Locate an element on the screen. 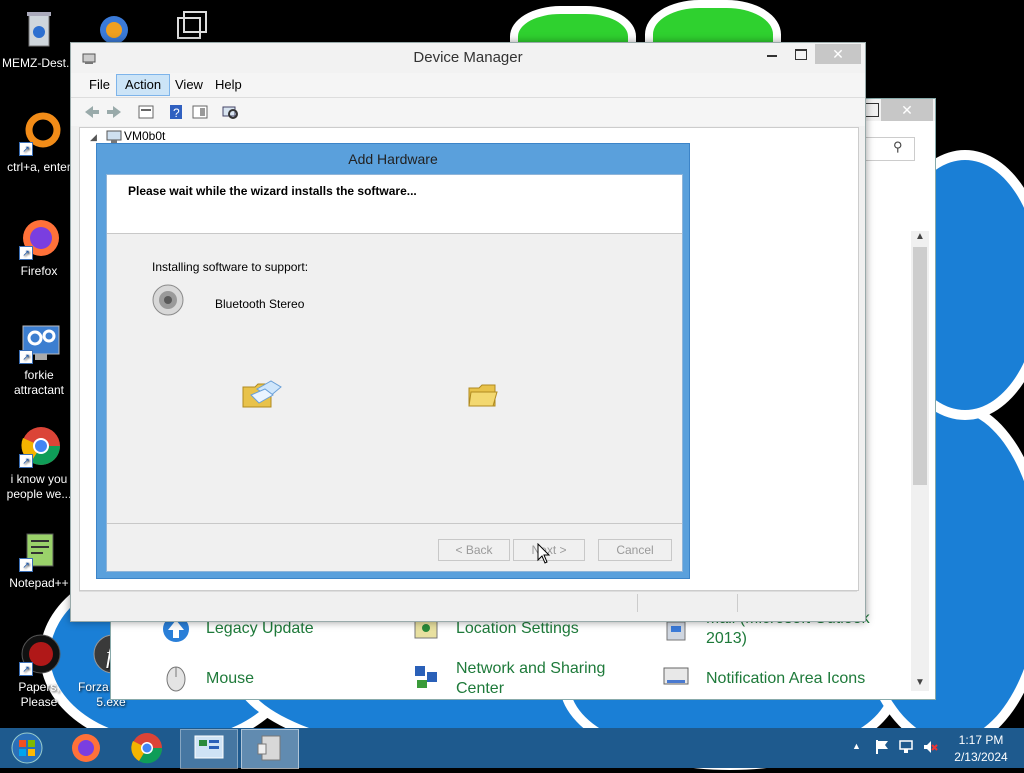 The height and width of the screenshot is (773, 1024). notification-area-icon is located at coordinates (676, 677).